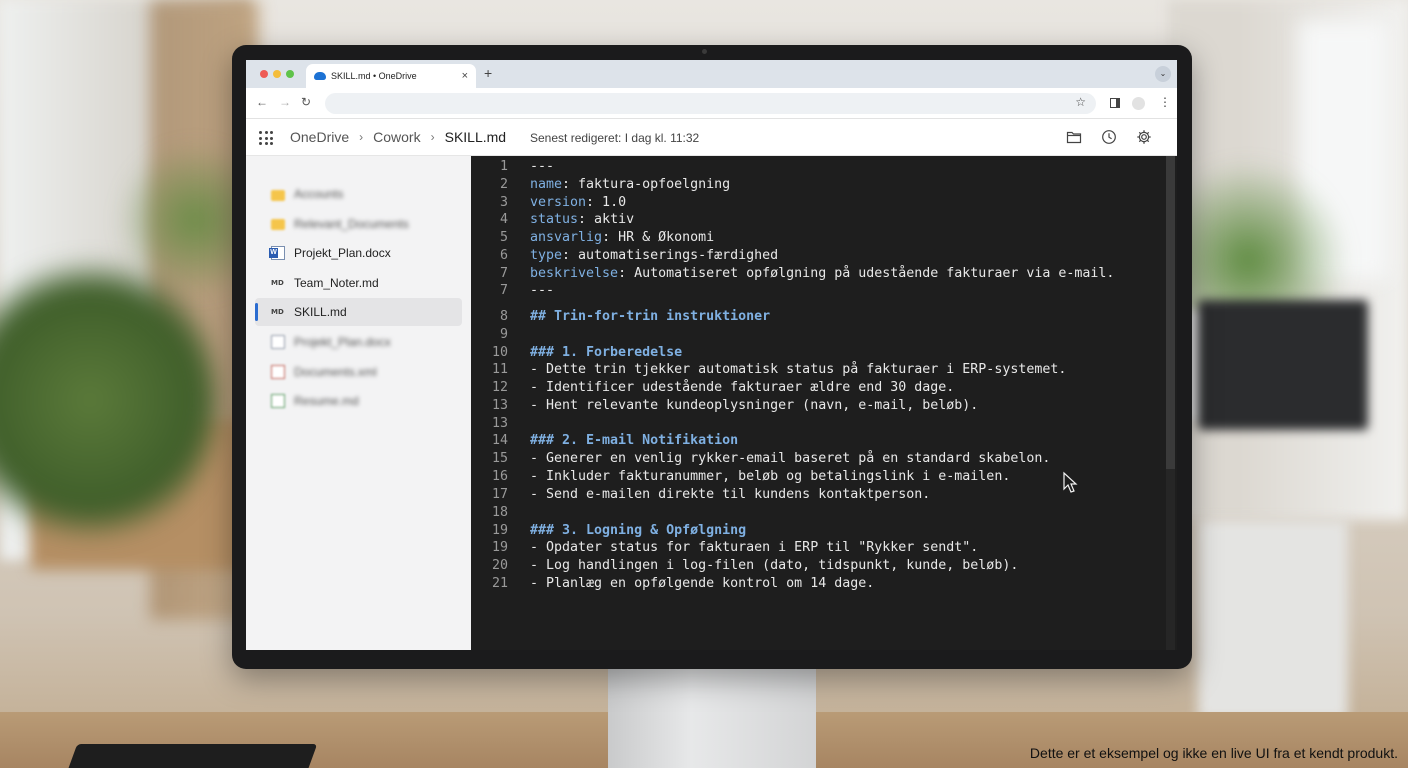  What do you see at coordinates (358, 312) in the screenshot?
I see `sidebar-file-item: MD SKILL.md` at bounding box center [358, 312].